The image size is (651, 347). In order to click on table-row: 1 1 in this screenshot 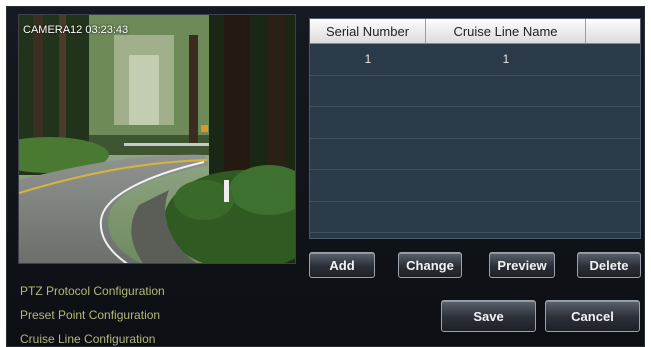, I will do `click(475, 60)`.